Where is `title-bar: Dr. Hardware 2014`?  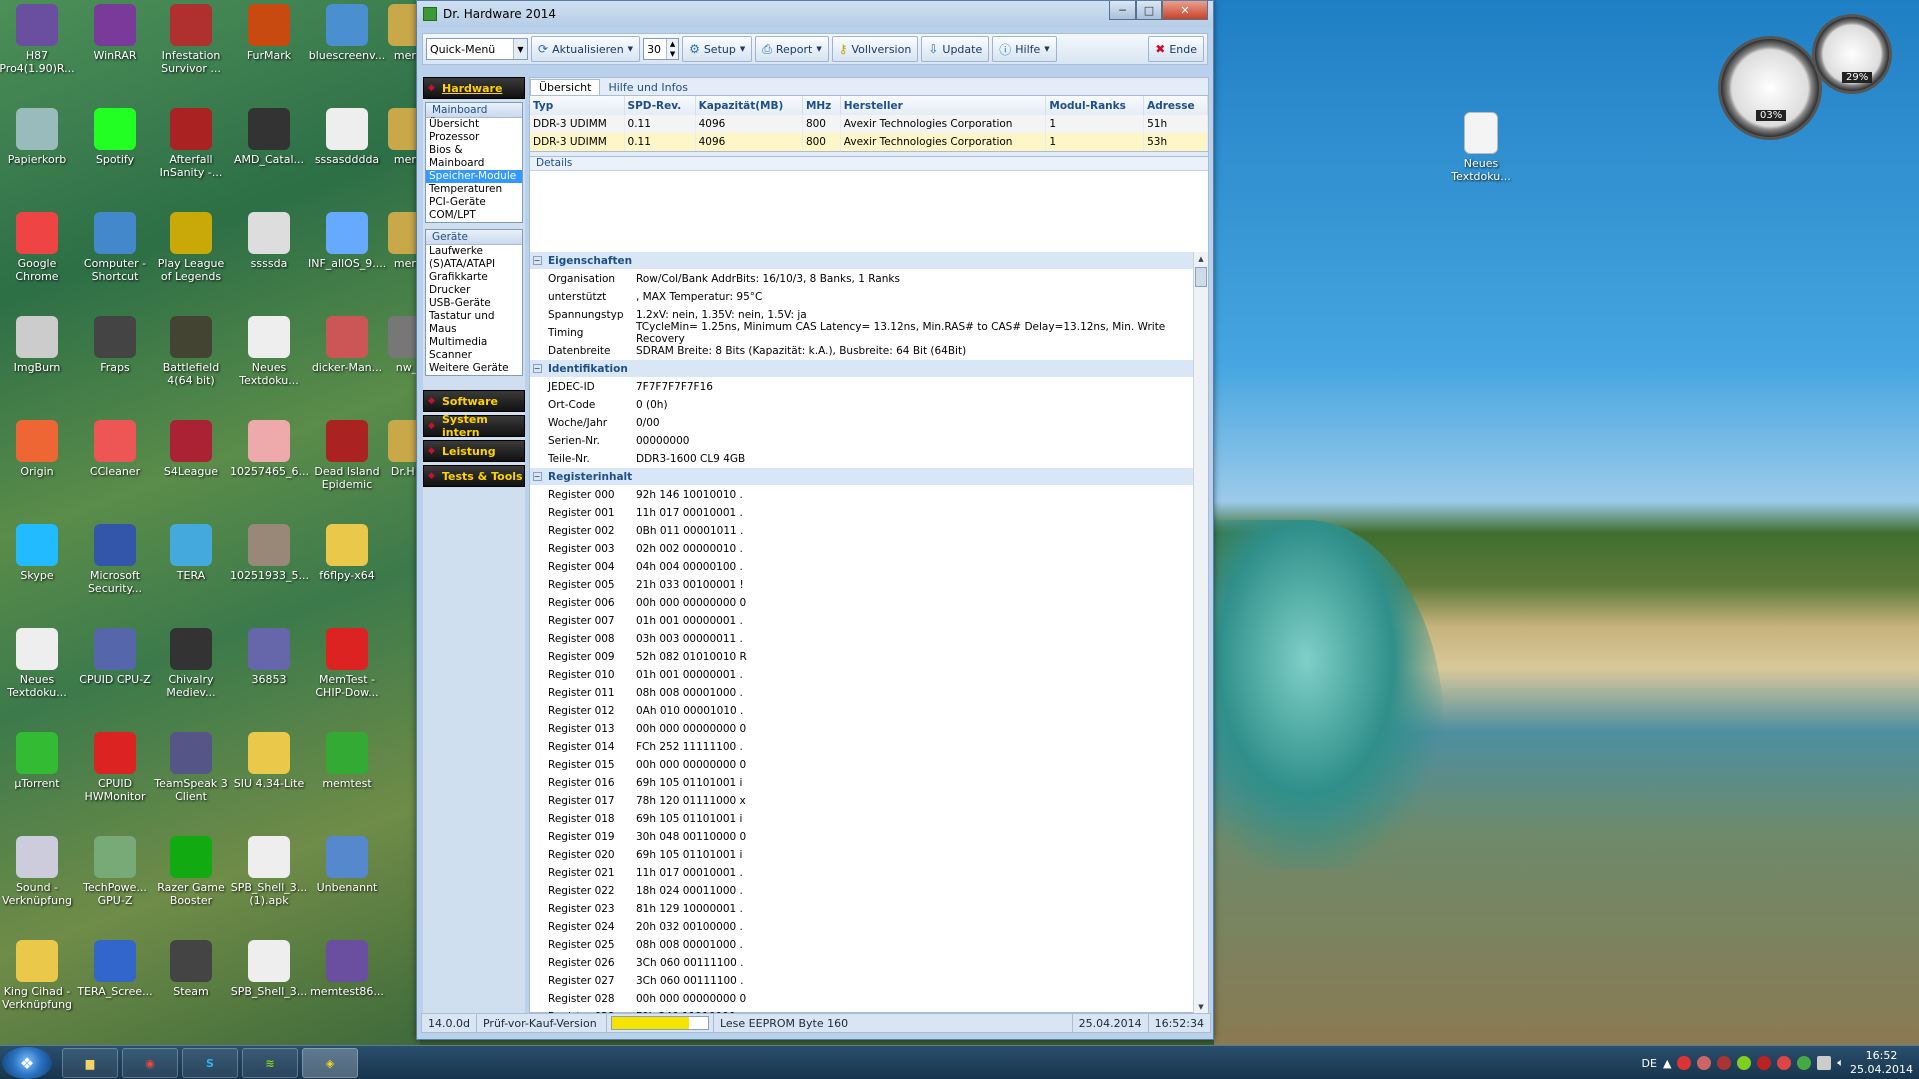 title-bar: Dr. Hardware 2014 is located at coordinates (815, 14).